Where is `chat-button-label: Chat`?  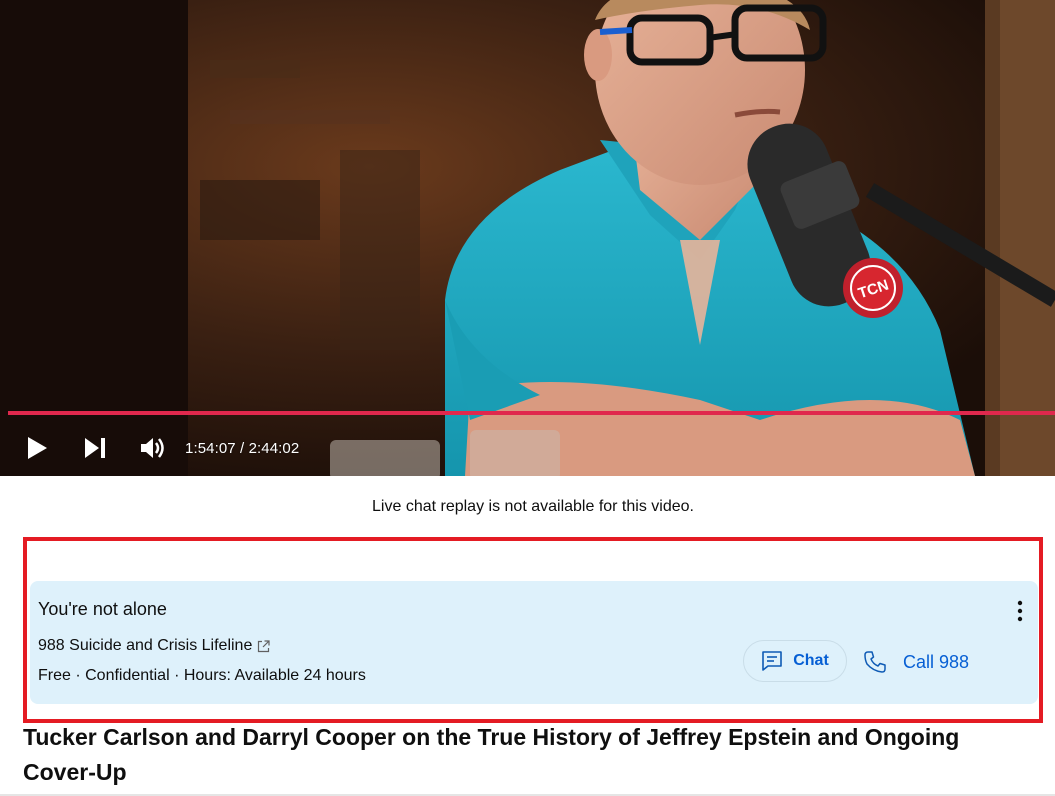
chat-button-label: Chat is located at coordinates (811, 660).